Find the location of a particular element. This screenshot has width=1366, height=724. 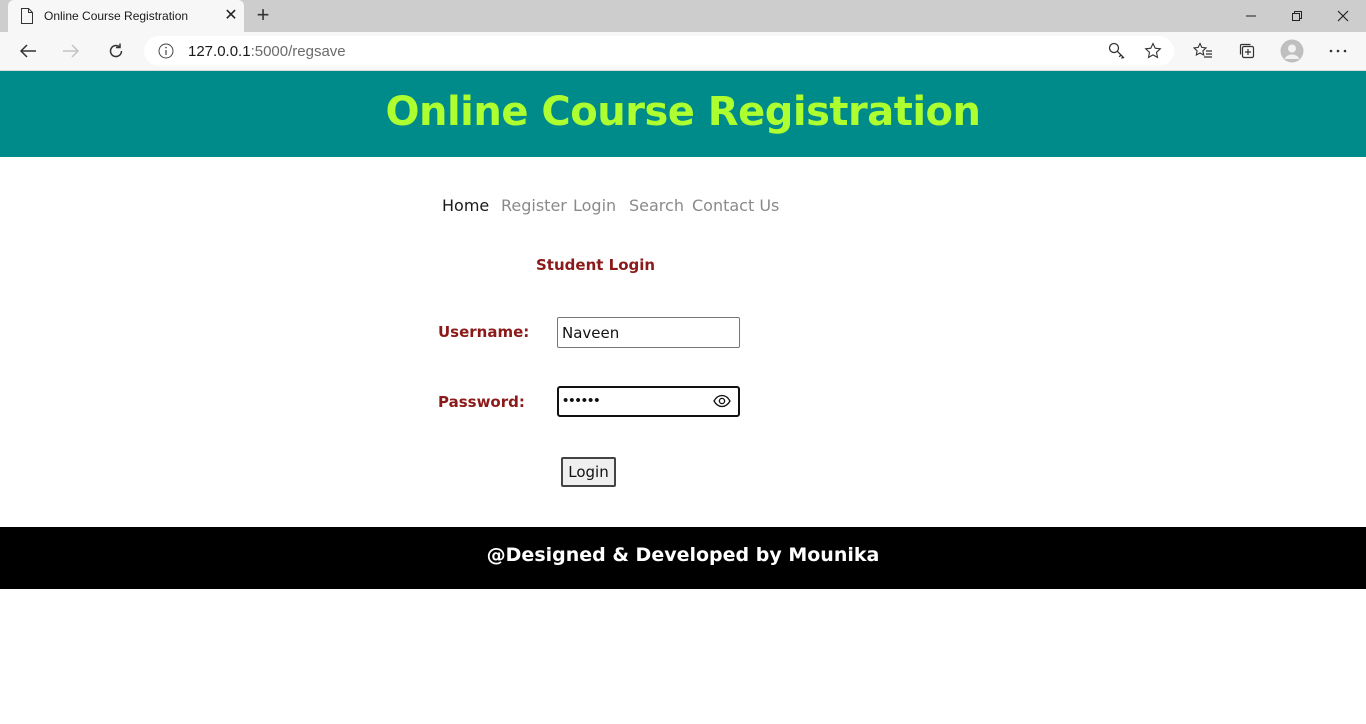

nav-home: Home is located at coordinates (465, 205).